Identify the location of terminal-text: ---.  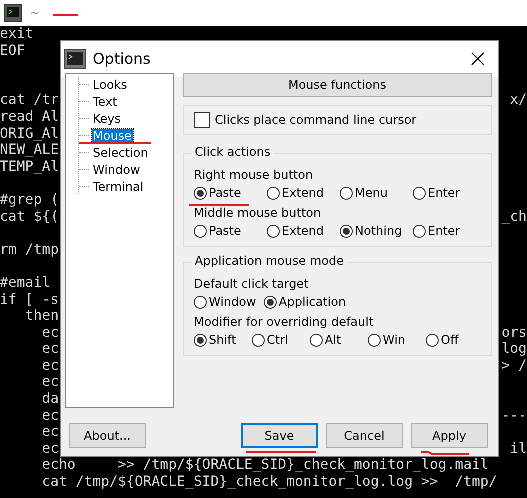
(513, 416).